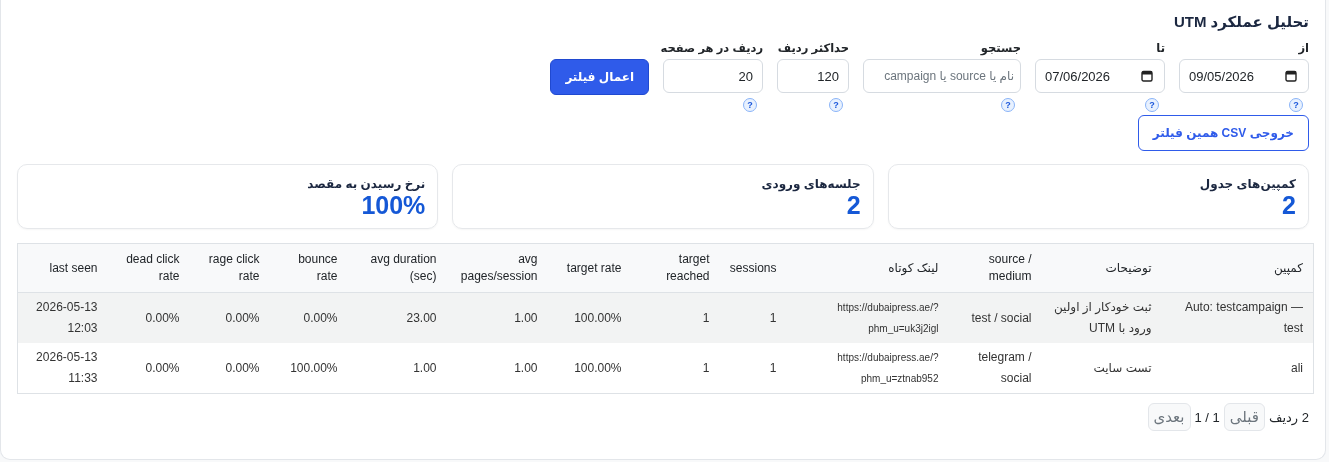 This screenshot has width=1329, height=462. Describe the element at coordinates (1303, 48) in the screenshot. I see `field-label: از` at that location.